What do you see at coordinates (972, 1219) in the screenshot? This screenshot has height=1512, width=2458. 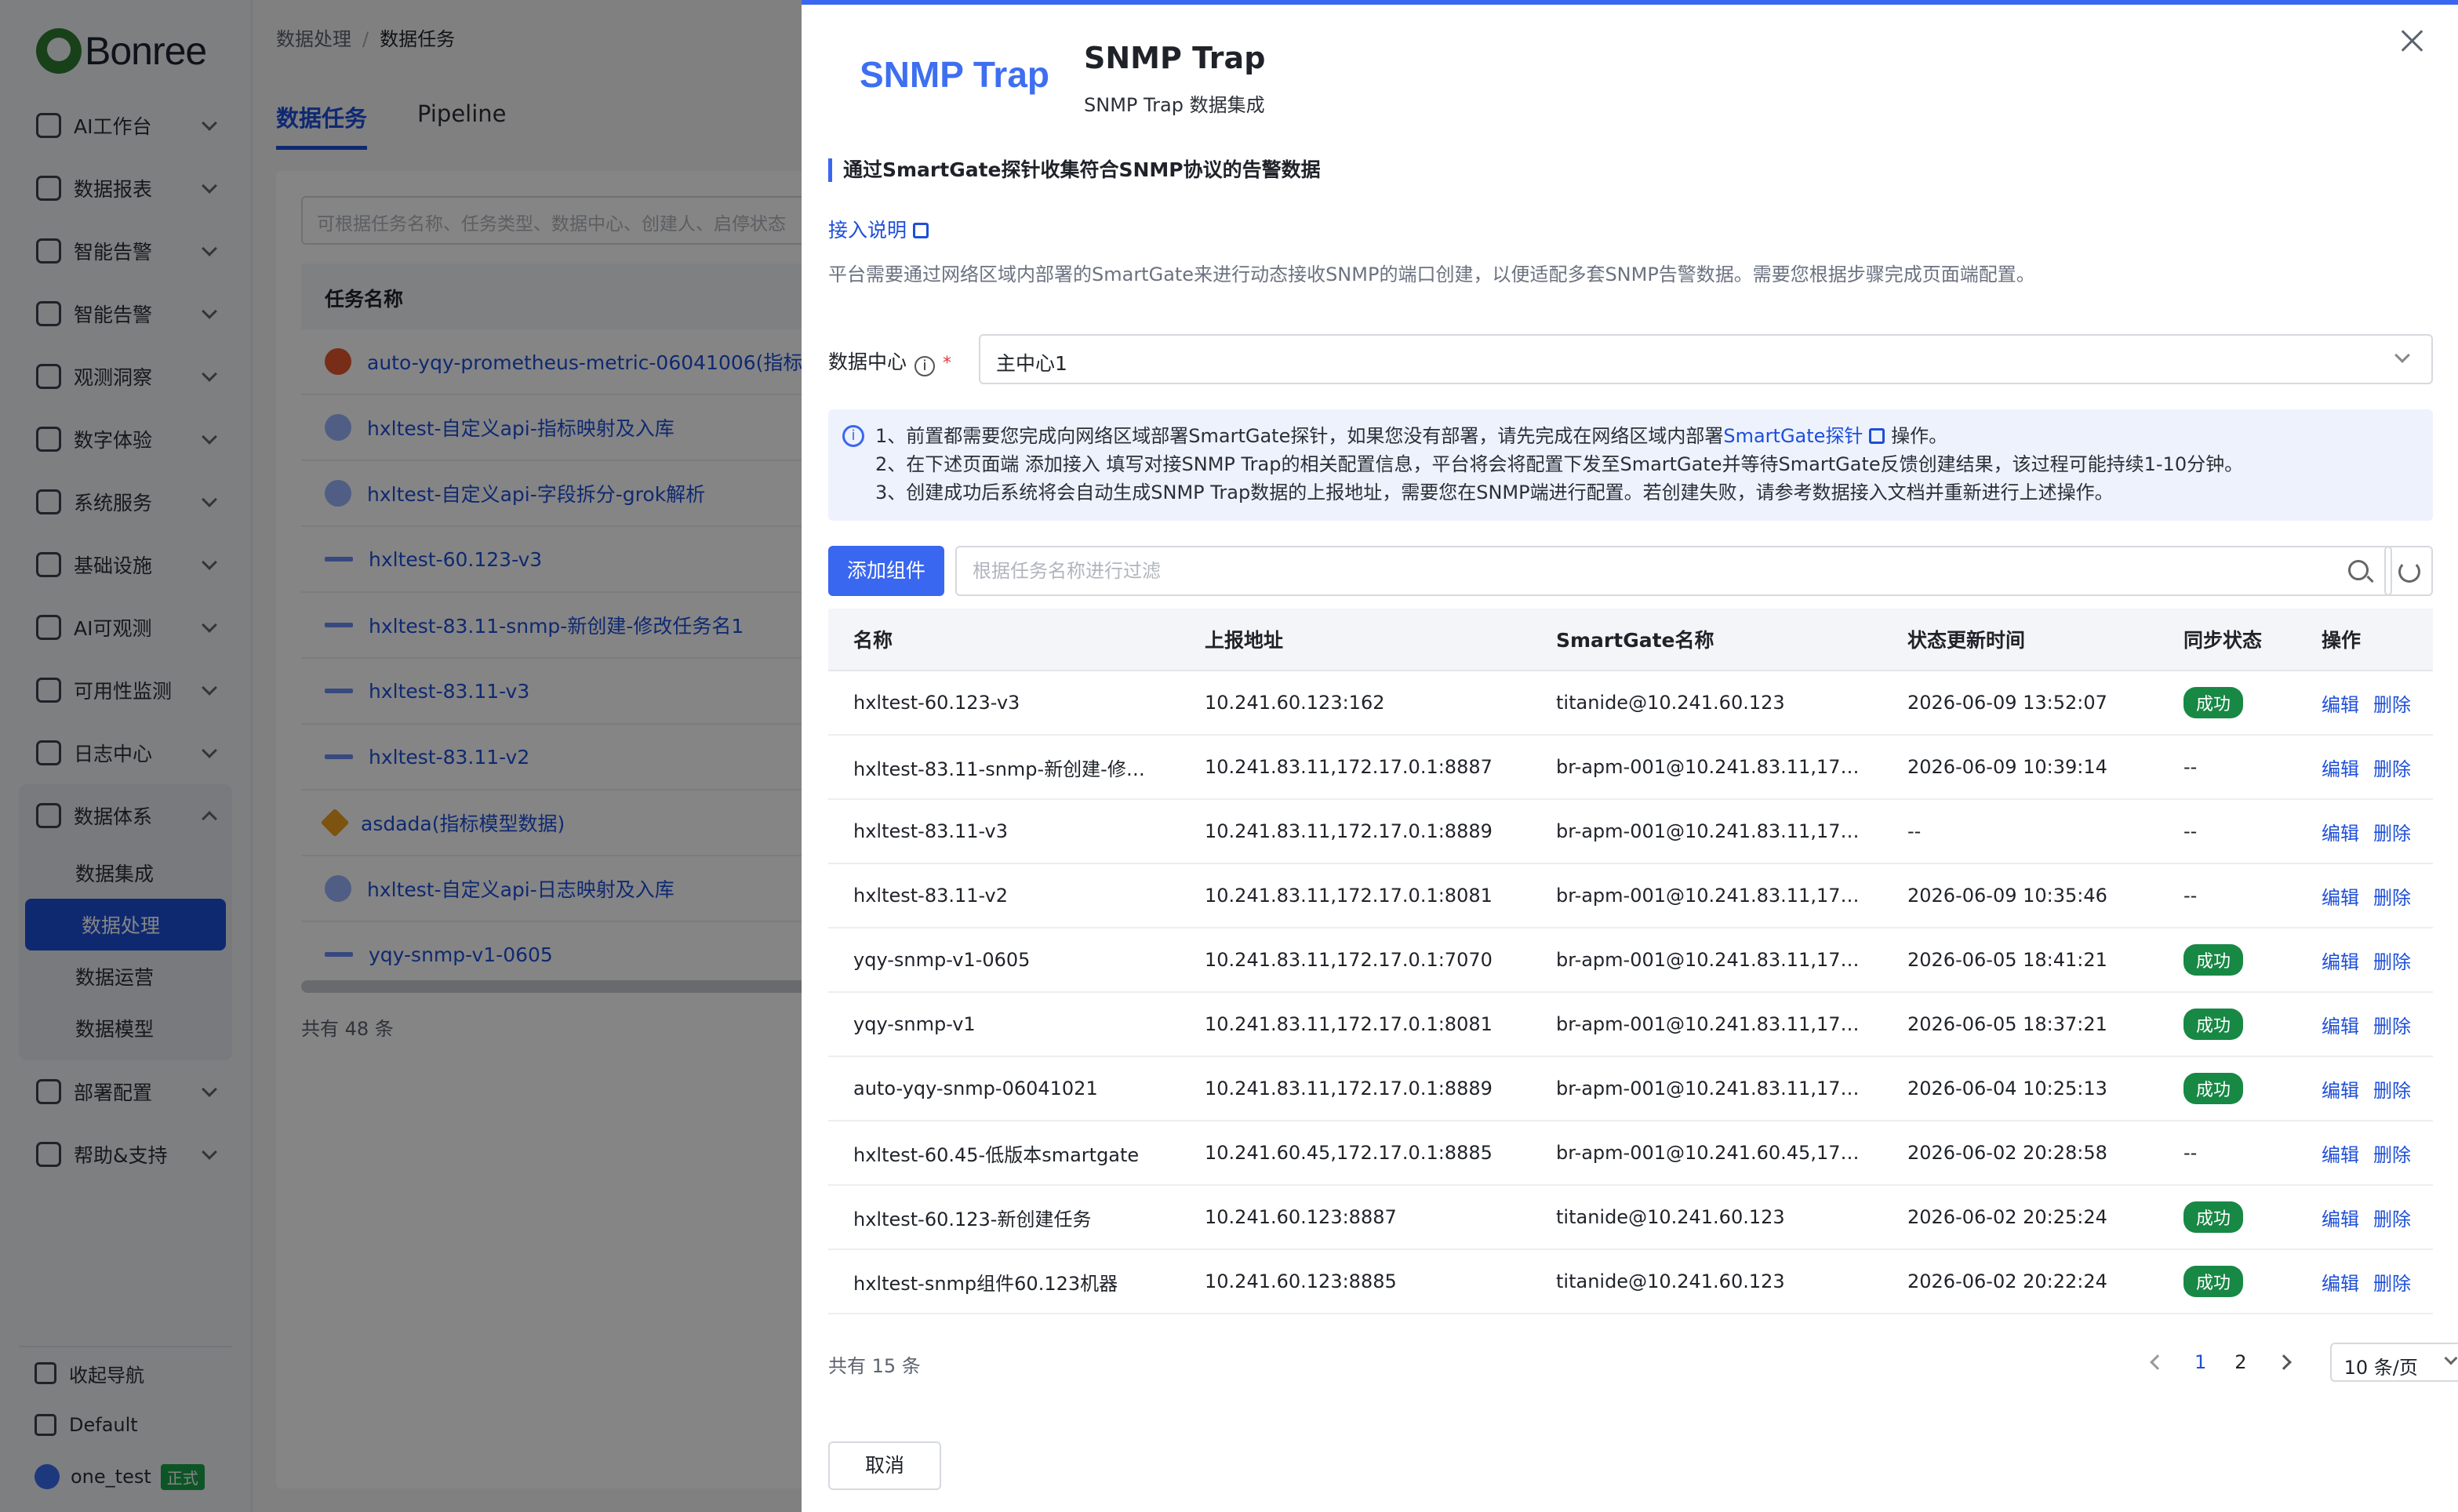 I see `cell-name: hxltest-60.123-新创建任务` at bounding box center [972, 1219].